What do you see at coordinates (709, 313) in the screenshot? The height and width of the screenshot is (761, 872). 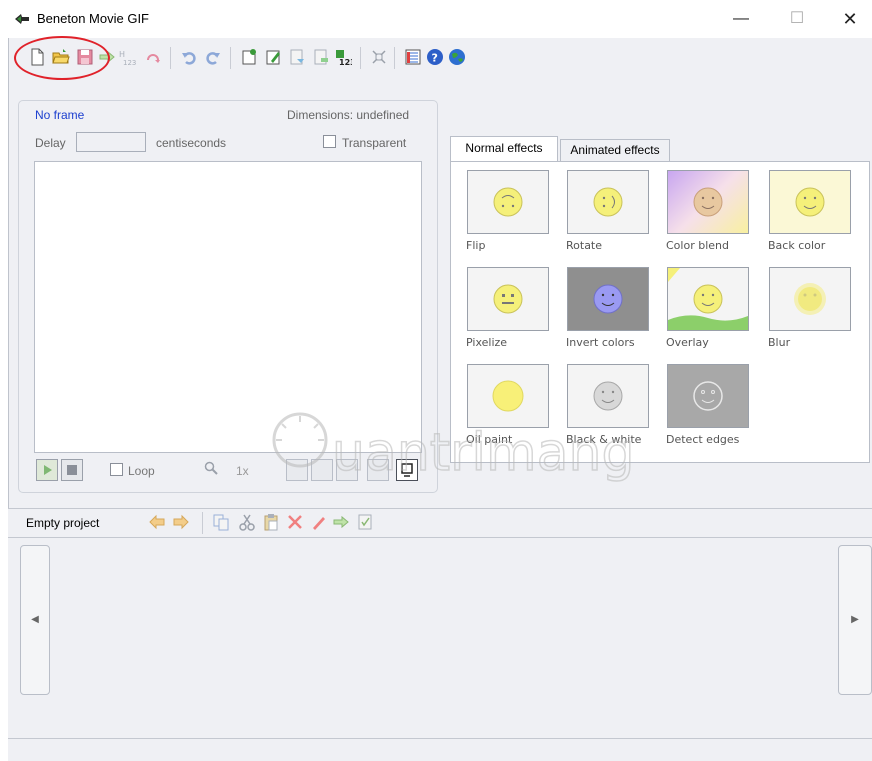 I see `effect-overlay: Overlay` at bounding box center [709, 313].